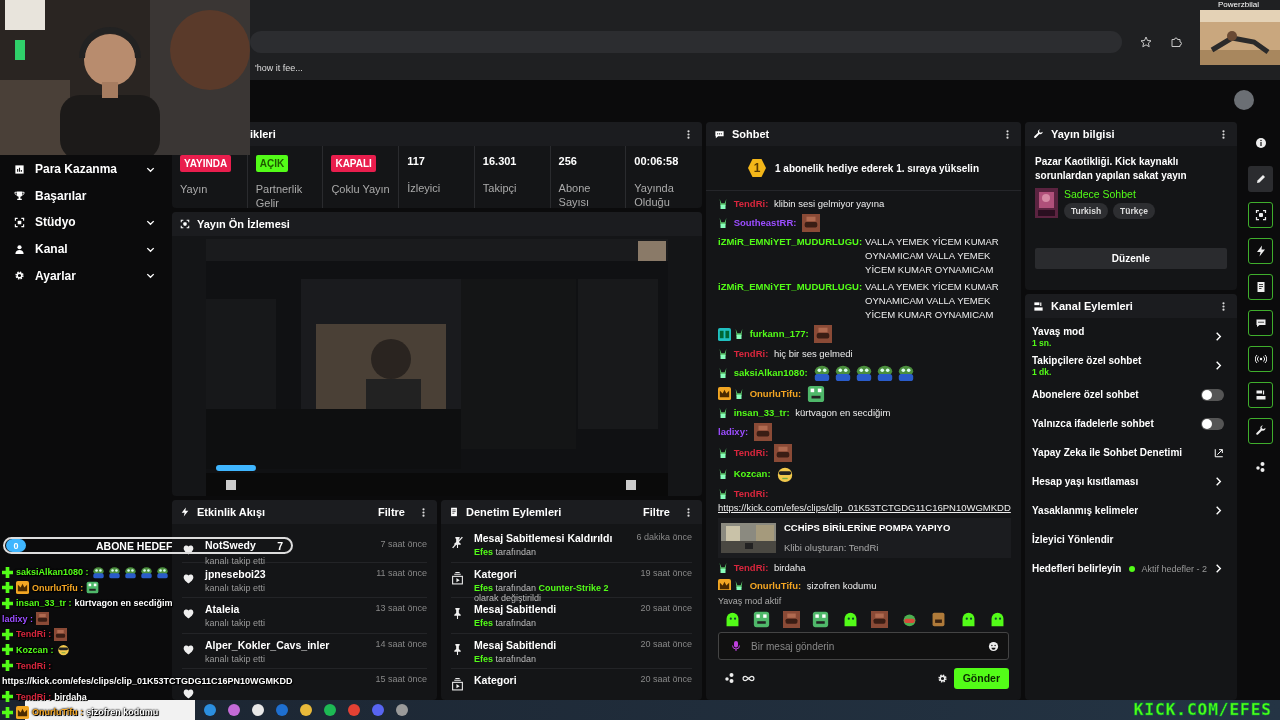 The image size is (1280, 720). I want to click on panel-title: Yayın Ön İzlemesi, so click(244, 224).